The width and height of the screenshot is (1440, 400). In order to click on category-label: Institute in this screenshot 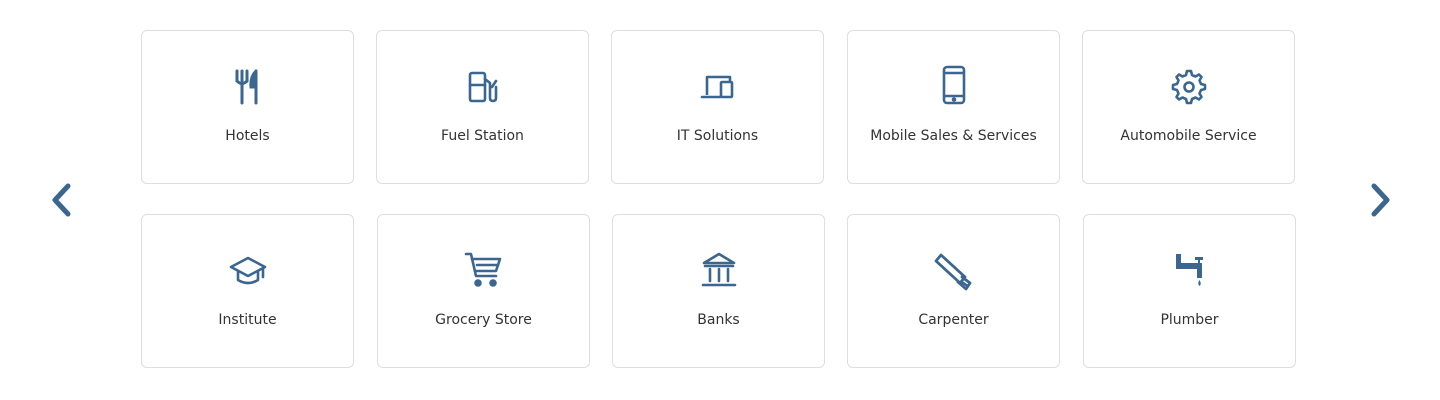, I will do `click(247, 320)`.